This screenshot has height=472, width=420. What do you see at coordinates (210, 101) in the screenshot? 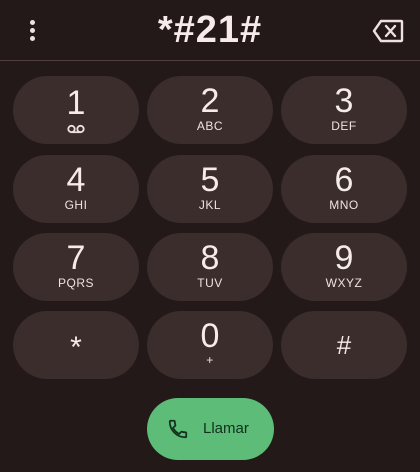
I see `key-digit: 2` at bounding box center [210, 101].